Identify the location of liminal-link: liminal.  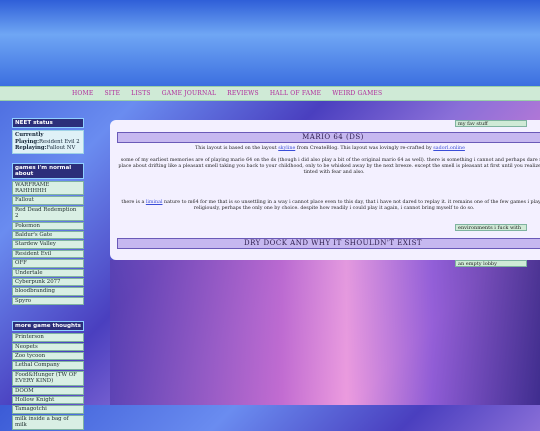
(154, 202).